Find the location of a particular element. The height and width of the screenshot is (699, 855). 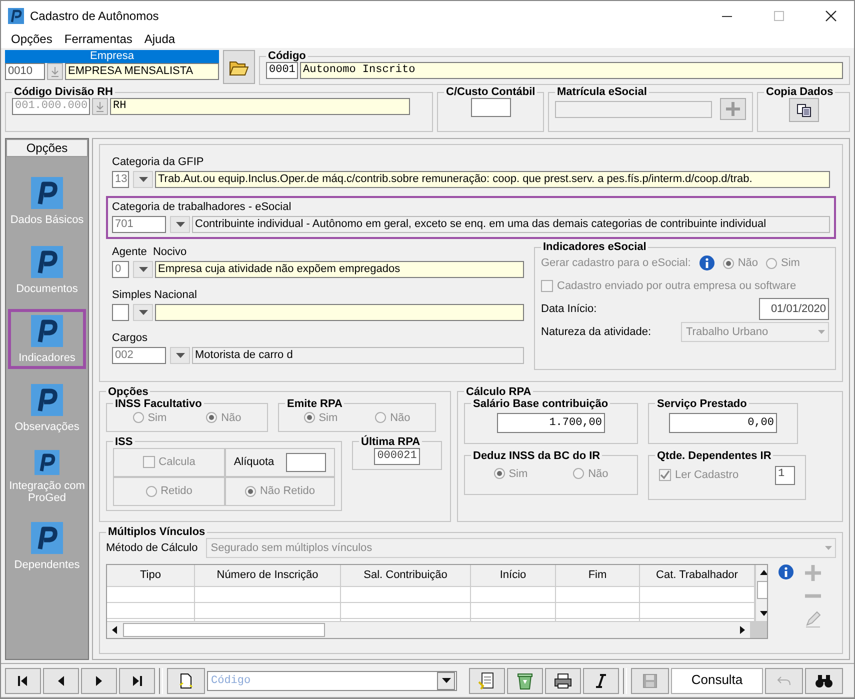

print-button is located at coordinates (563, 681).